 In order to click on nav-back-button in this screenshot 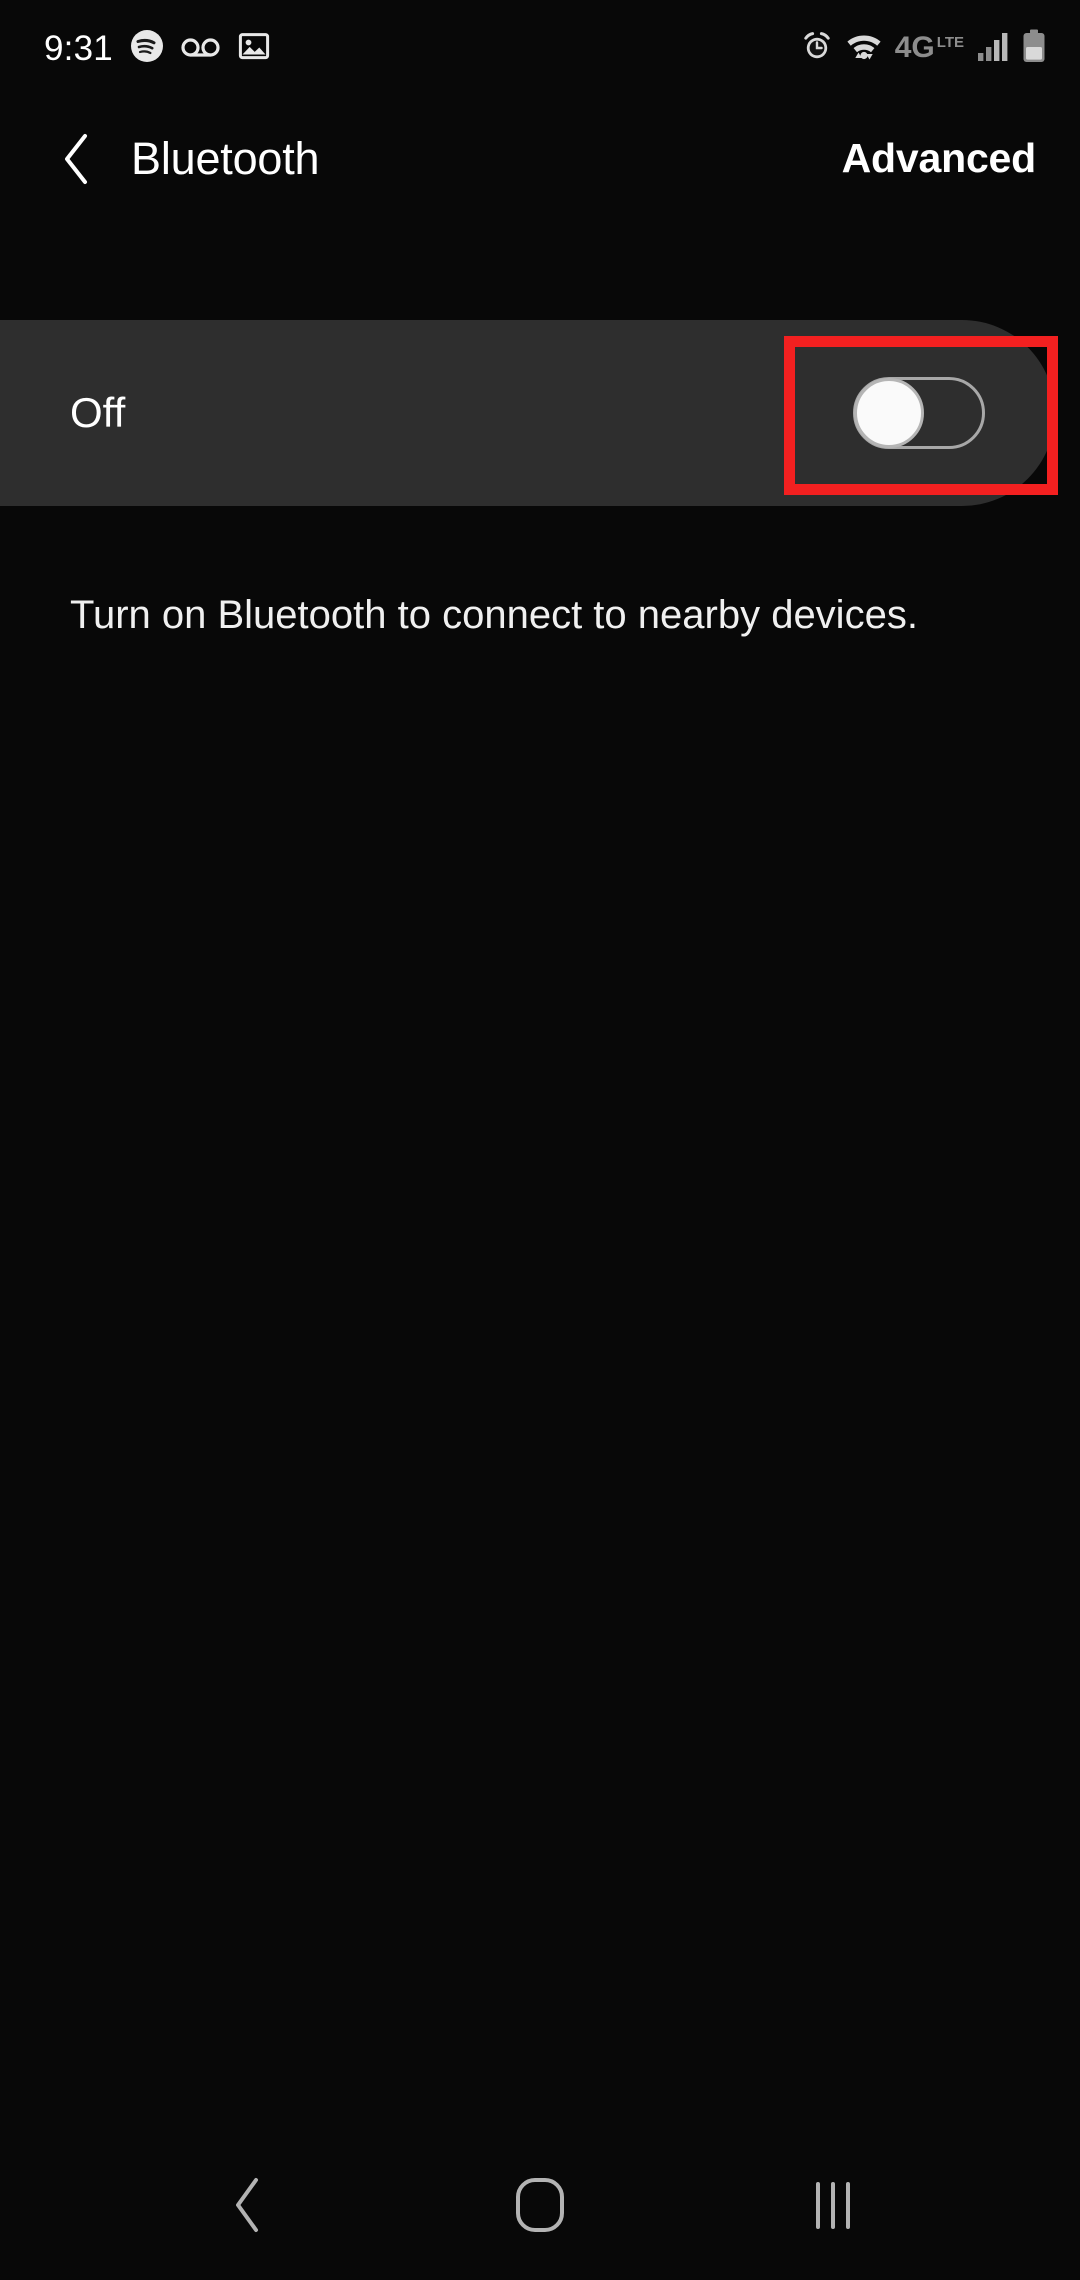, I will do `click(247, 2205)`.